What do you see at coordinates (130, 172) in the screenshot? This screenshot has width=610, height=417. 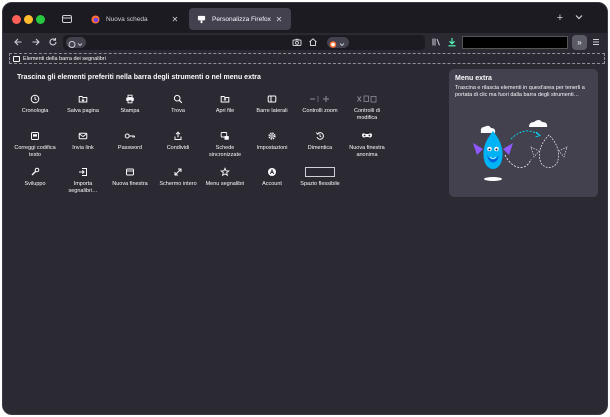 I see `window-icon` at bounding box center [130, 172].